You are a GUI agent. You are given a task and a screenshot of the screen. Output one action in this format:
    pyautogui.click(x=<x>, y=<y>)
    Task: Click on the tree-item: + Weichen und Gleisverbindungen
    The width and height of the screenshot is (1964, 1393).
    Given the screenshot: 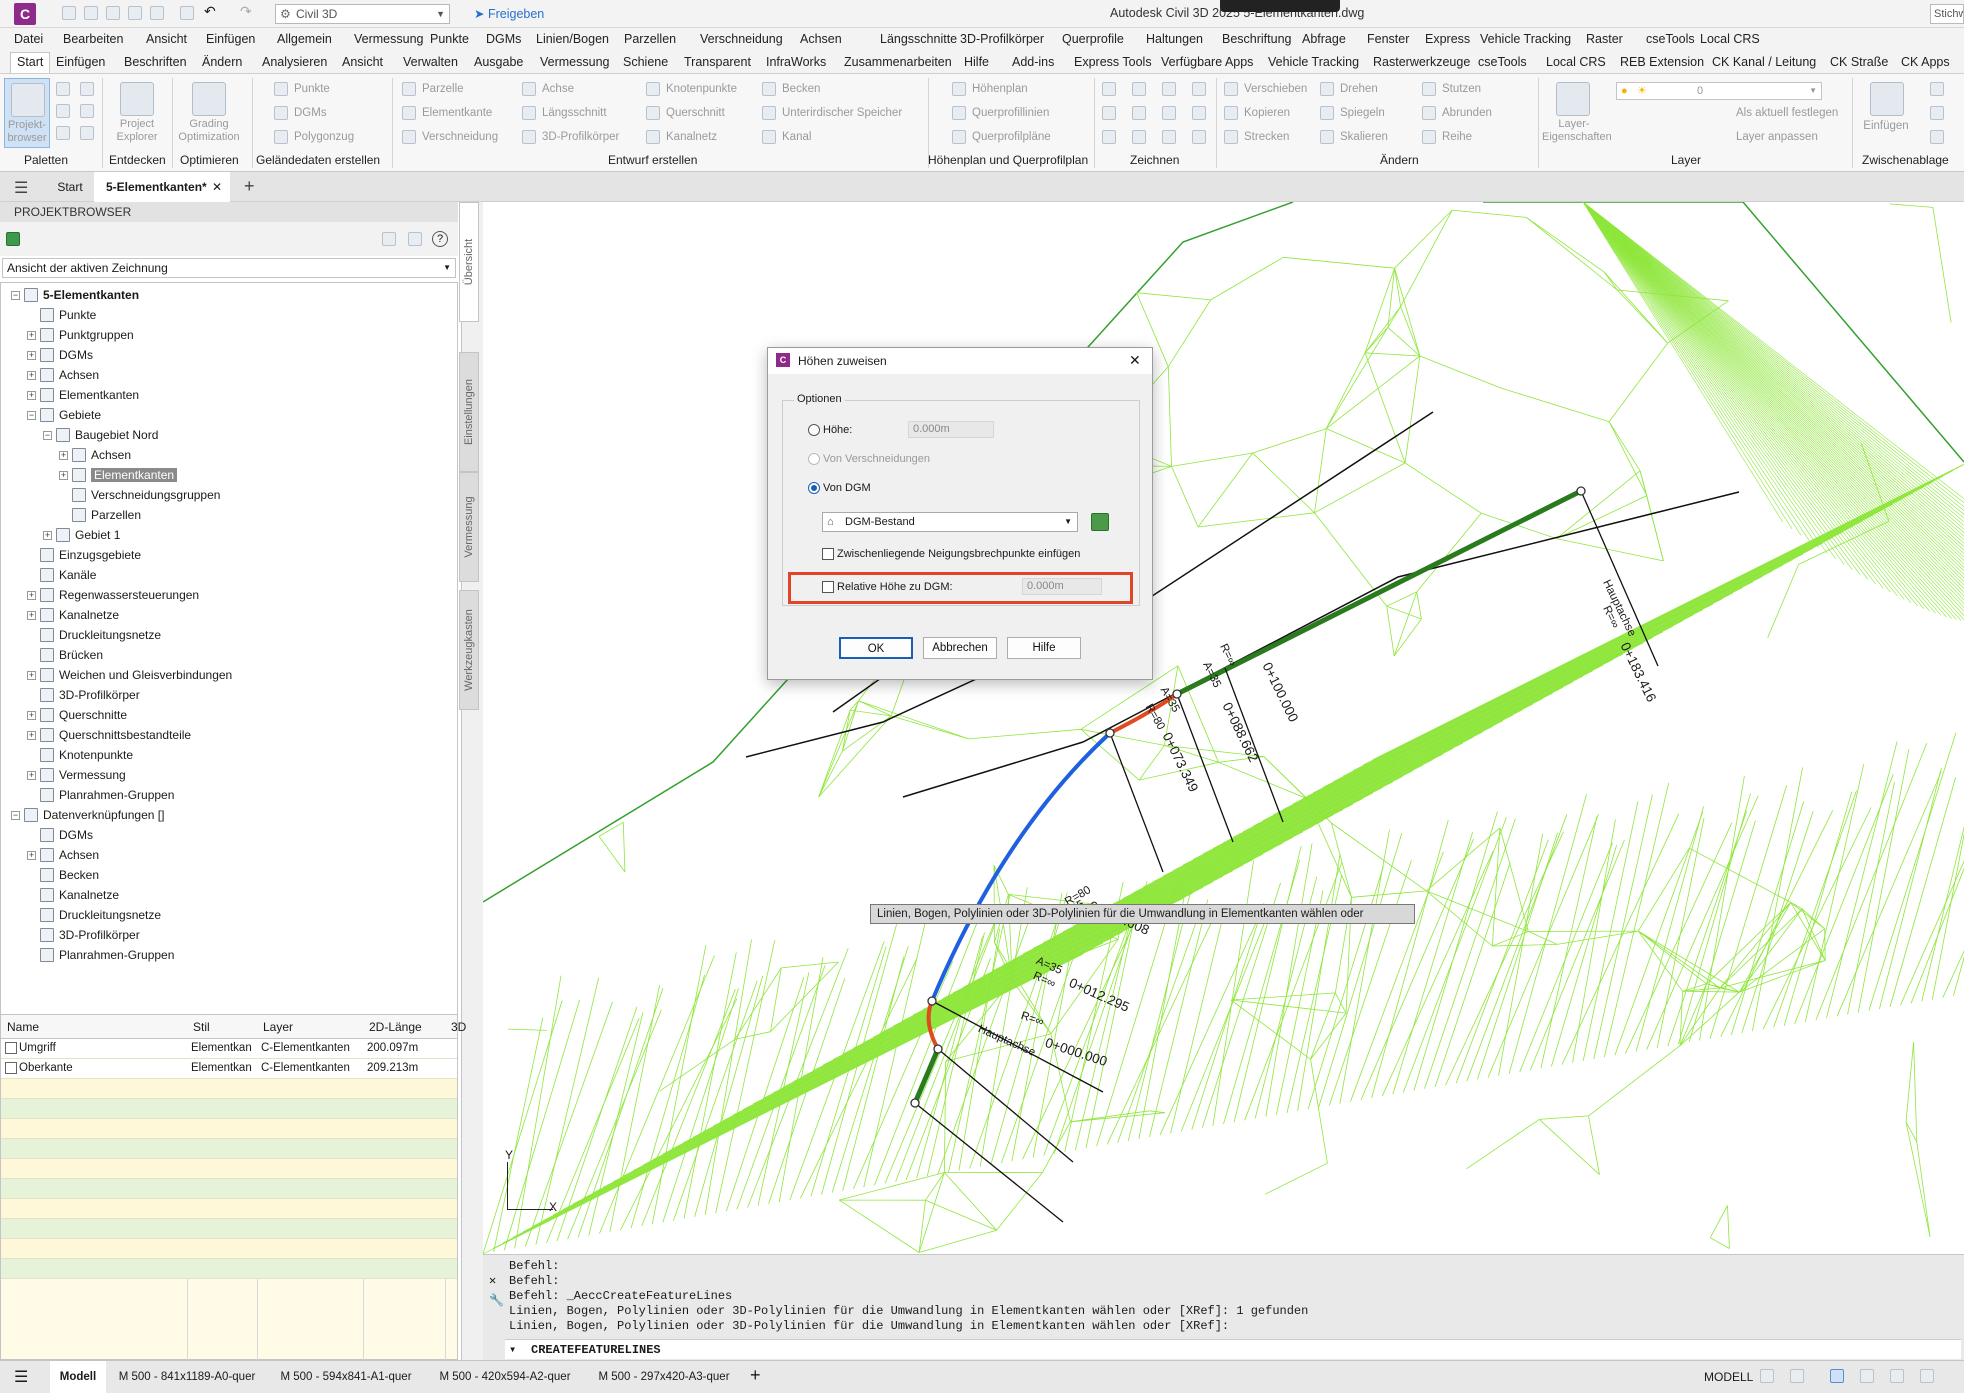 What is the action you would take?
    pyautogui.click(x=129, y=675)
    